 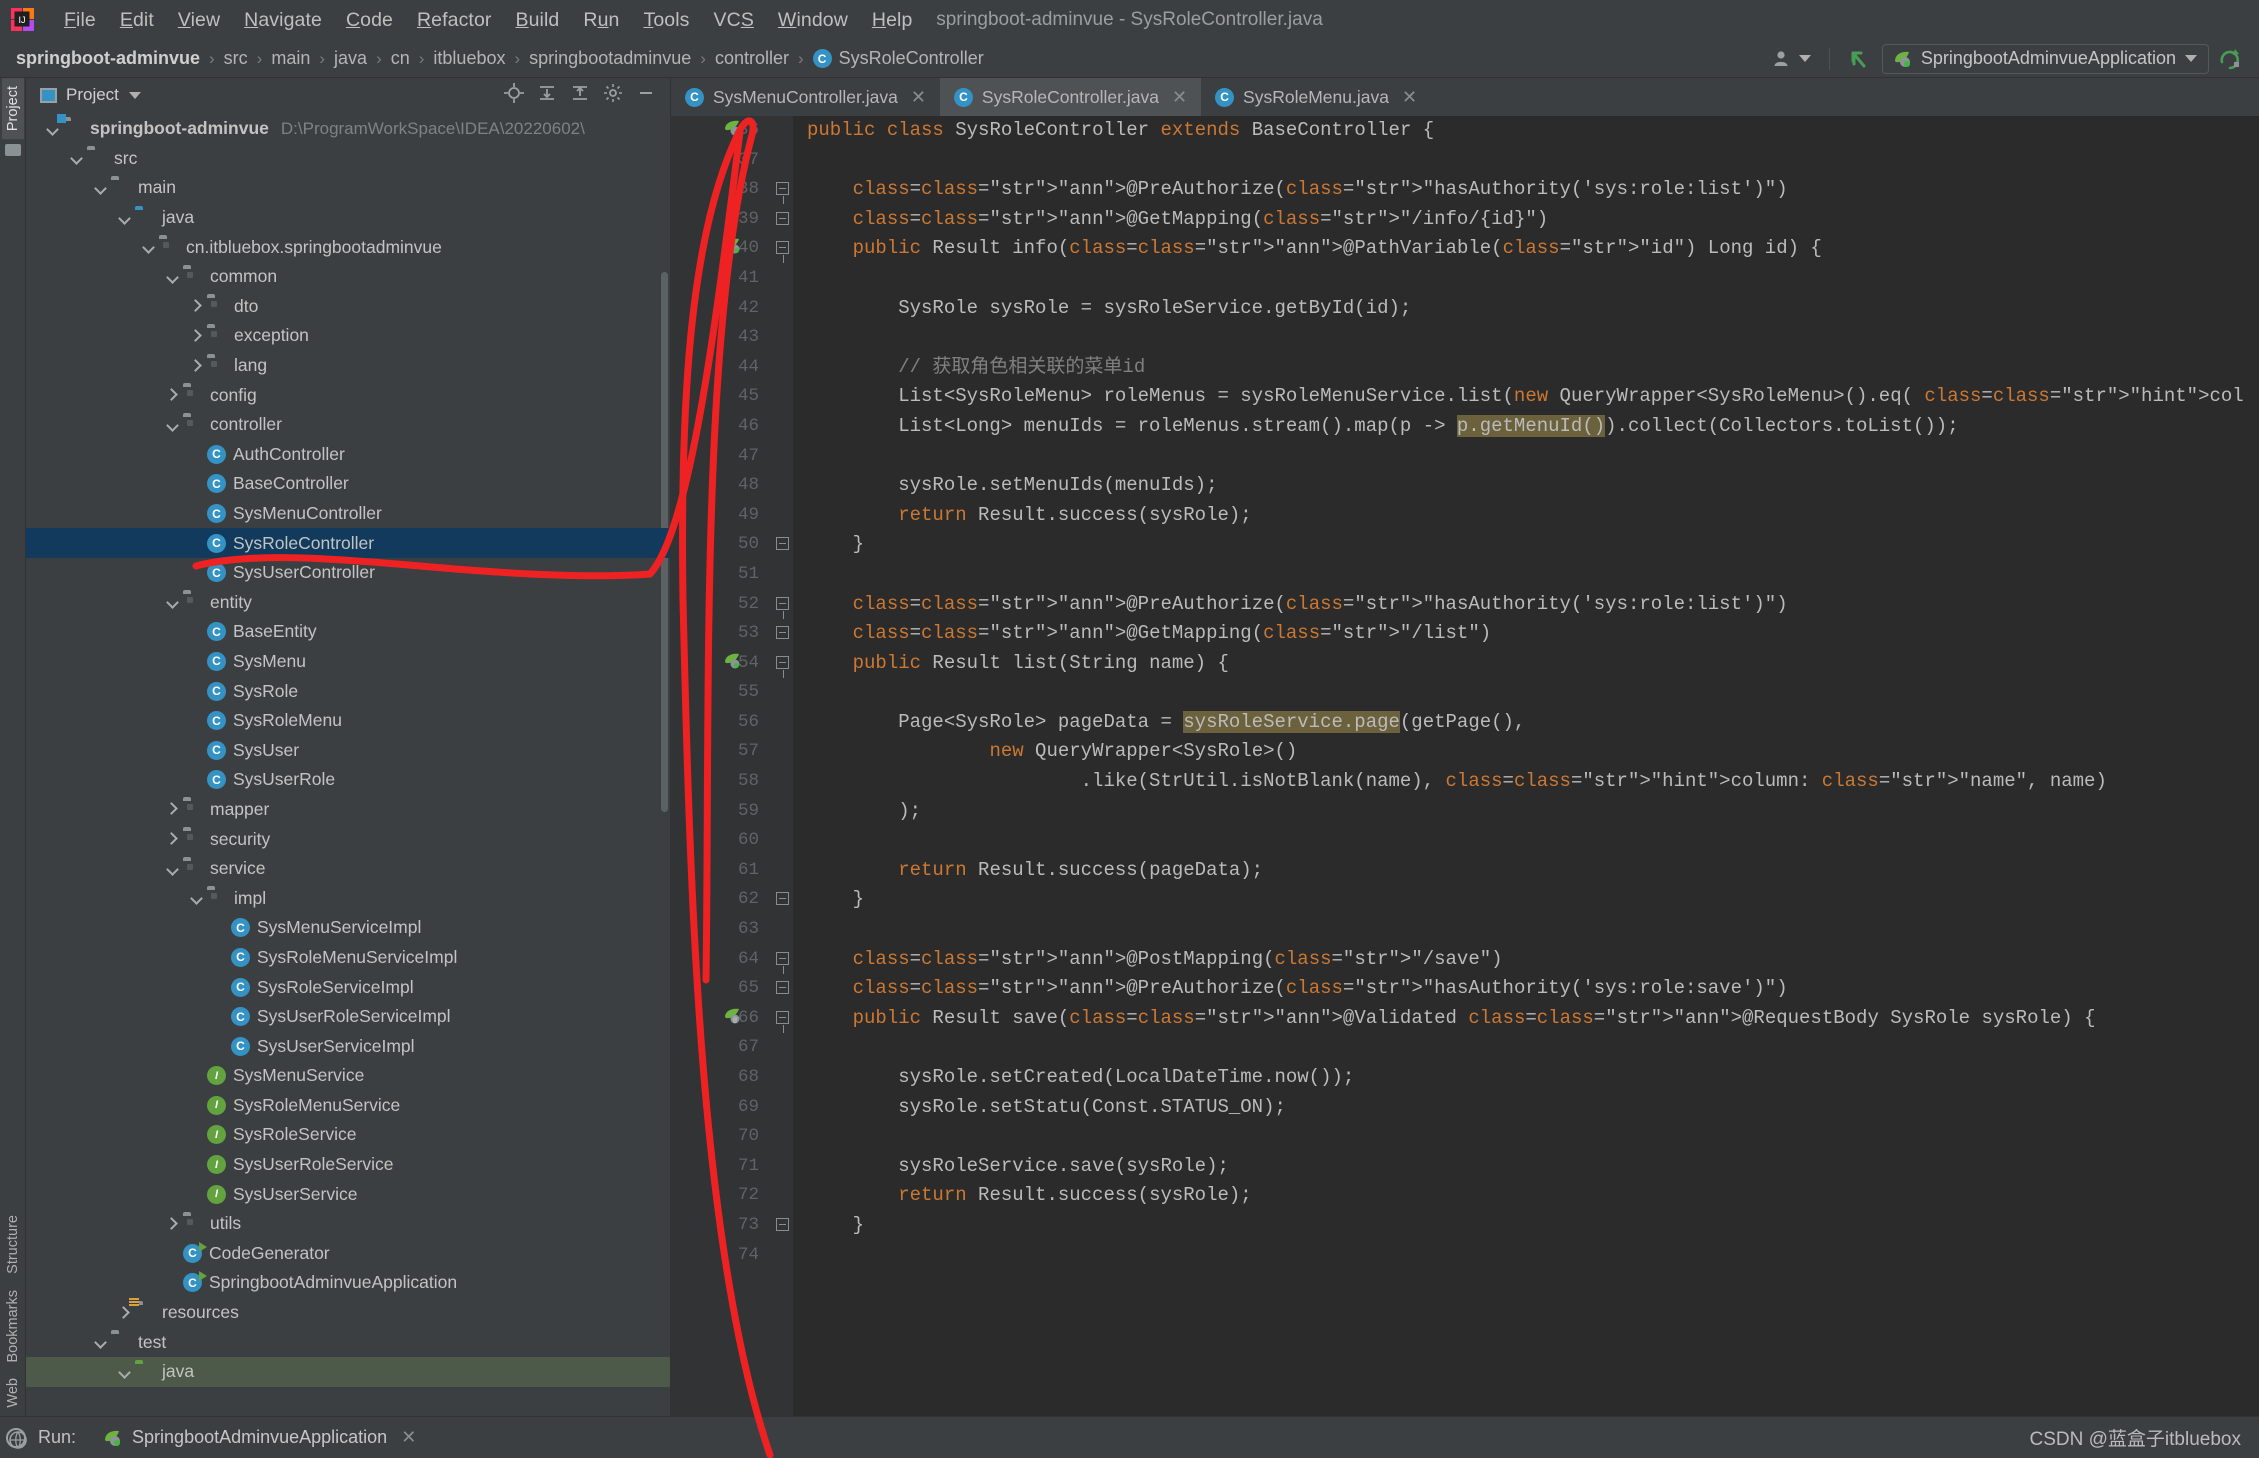 I want to click on hide-icon, so click(x=646, y=95).